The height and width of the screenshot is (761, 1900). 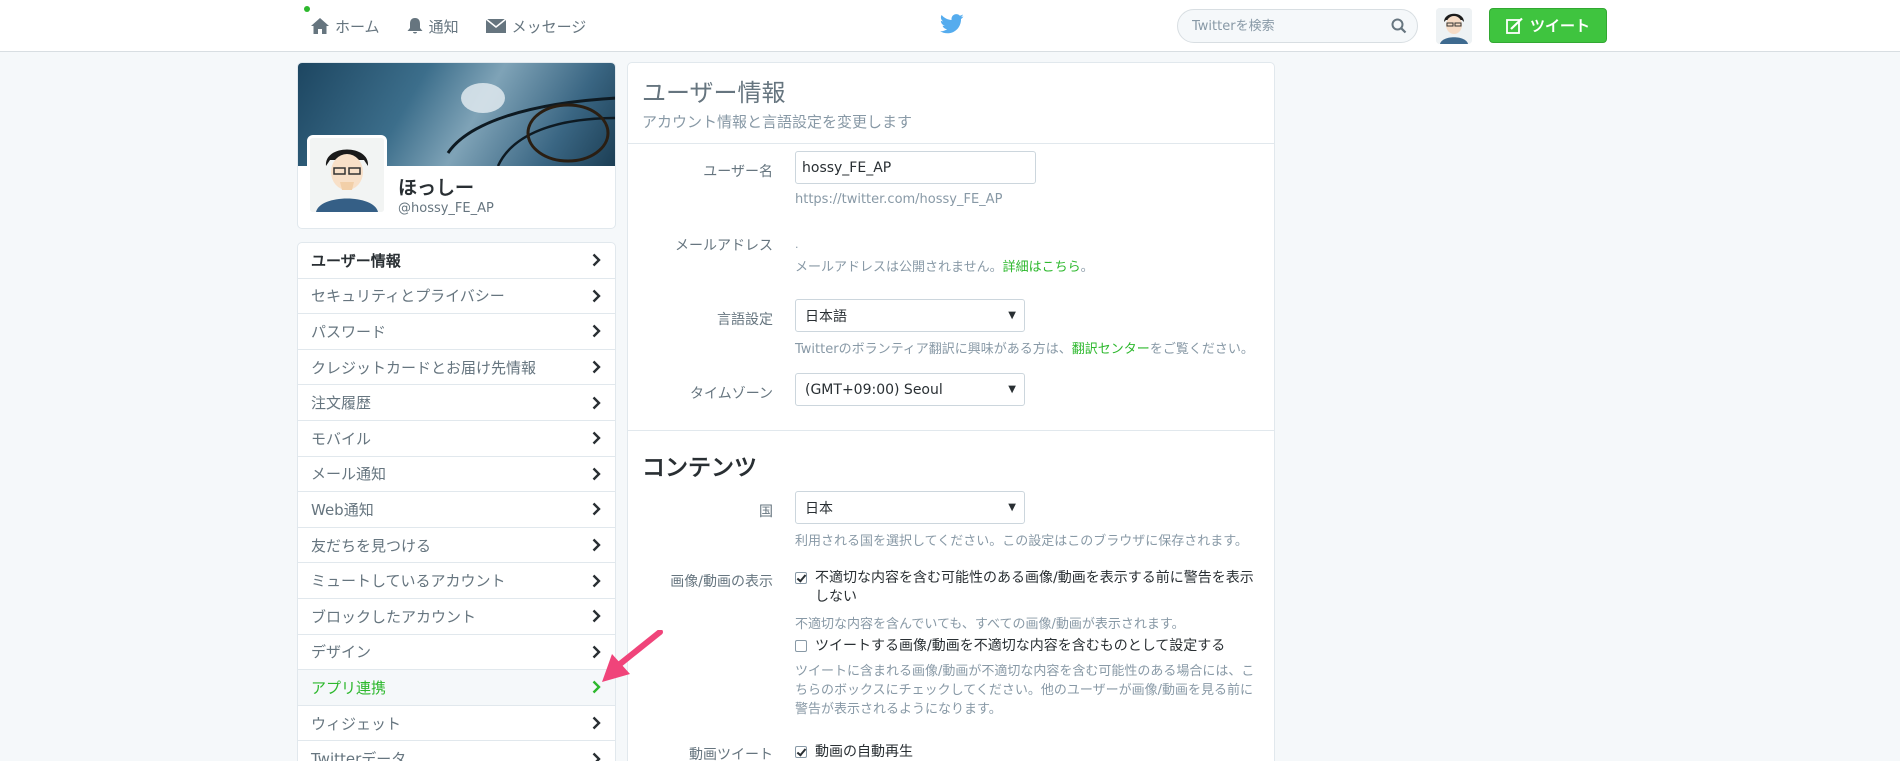 What do you see at coordinates (944, 267) in the screenshot?
I see `email-help: メールアドレスは公開されません。詳細はこちら。` at bounding box center [944, 267].